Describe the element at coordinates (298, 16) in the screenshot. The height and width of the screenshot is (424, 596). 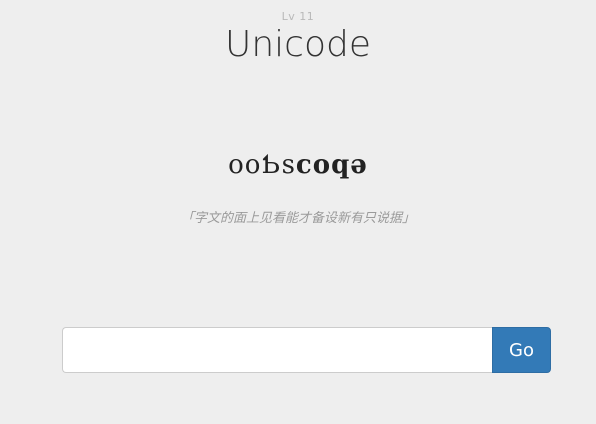
I see `level-indicator: Lv 11` at that location.